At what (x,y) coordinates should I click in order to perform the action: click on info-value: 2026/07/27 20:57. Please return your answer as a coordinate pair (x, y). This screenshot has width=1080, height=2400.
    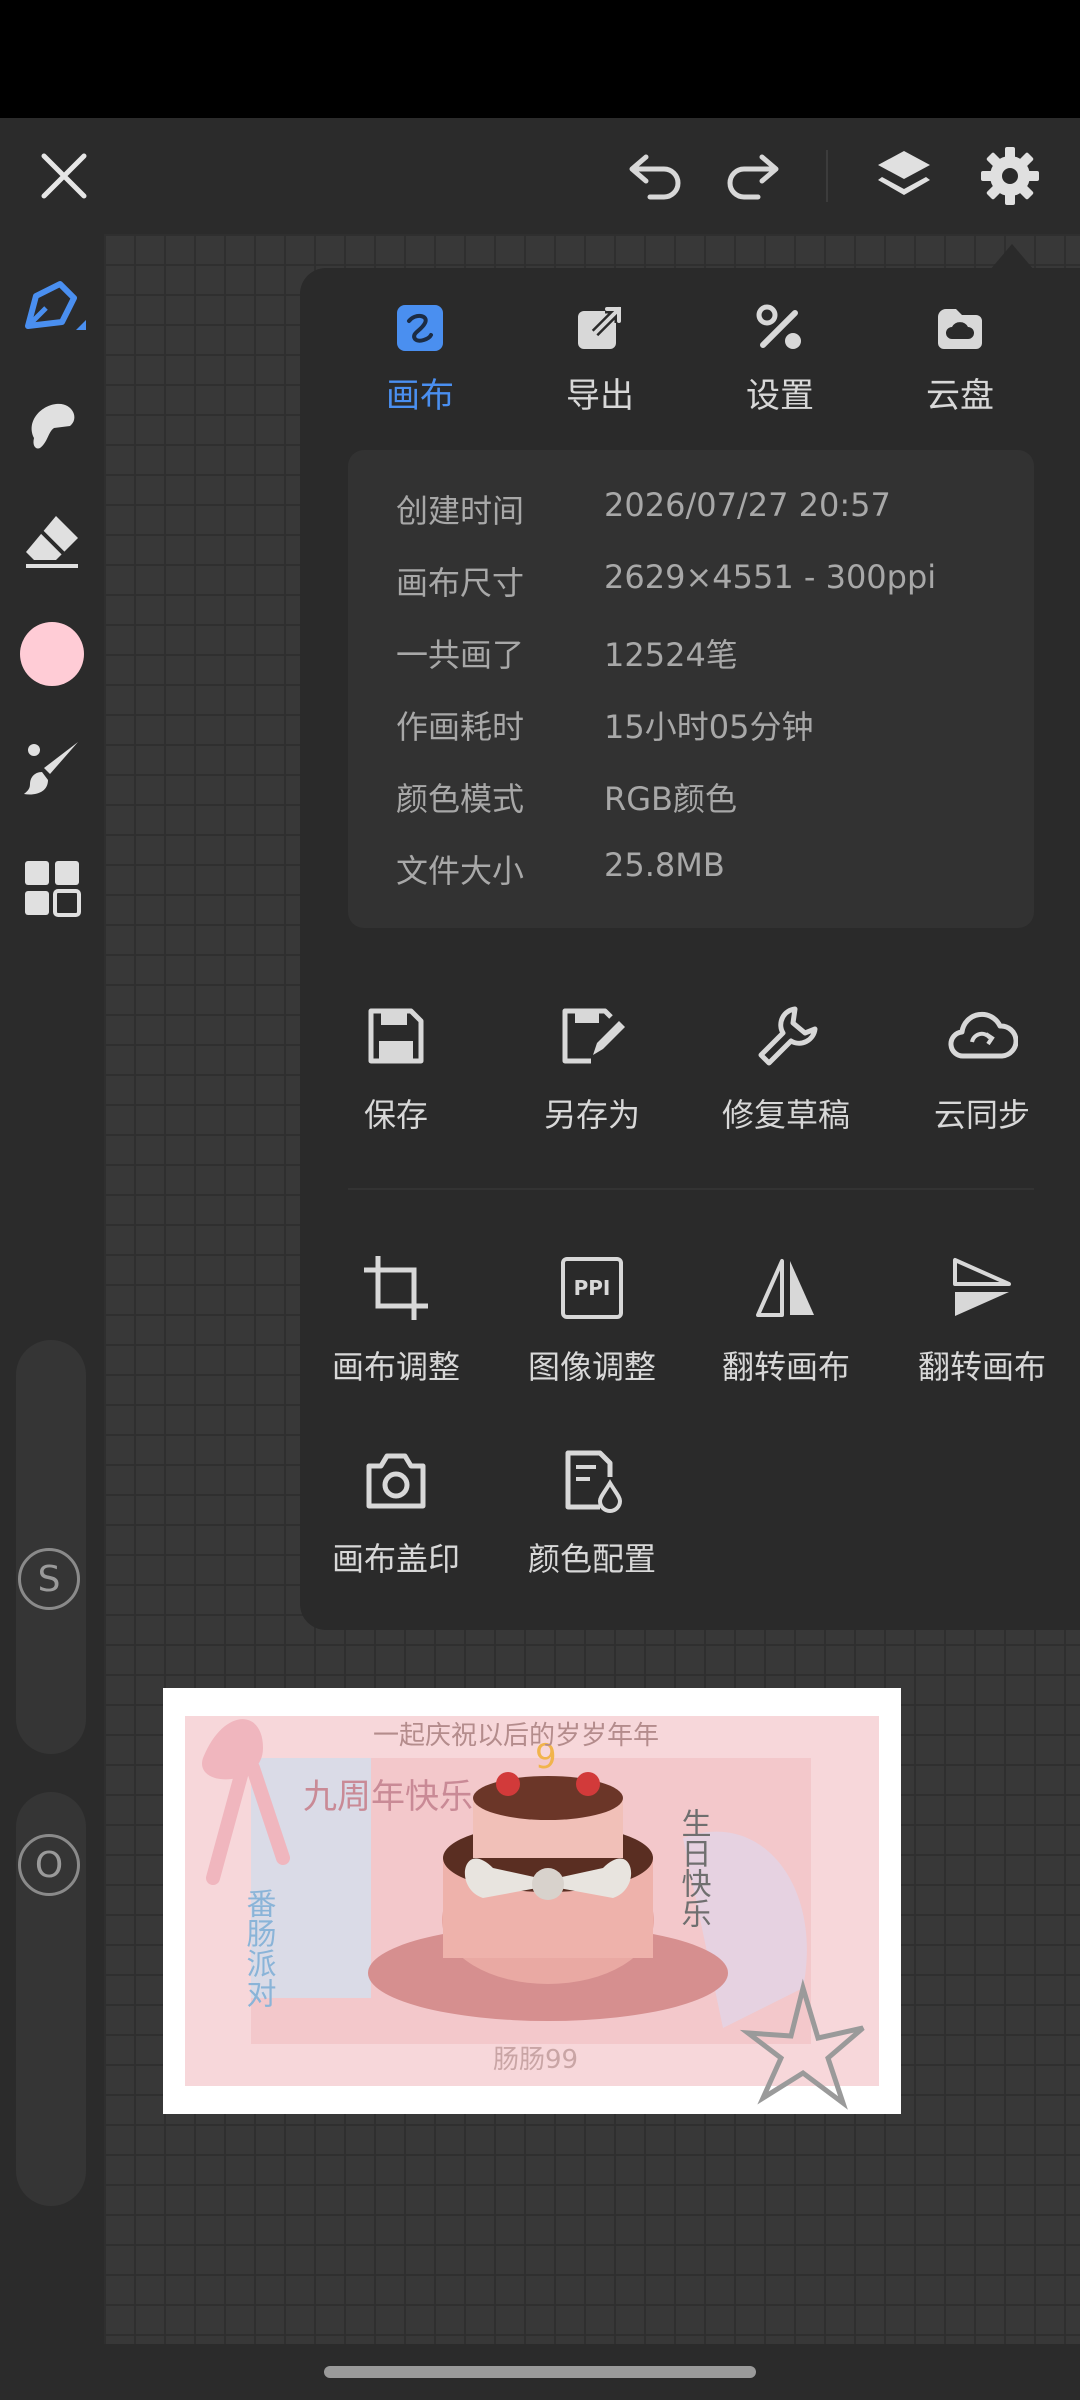
    Looking at the image, I should click on (747, 505).